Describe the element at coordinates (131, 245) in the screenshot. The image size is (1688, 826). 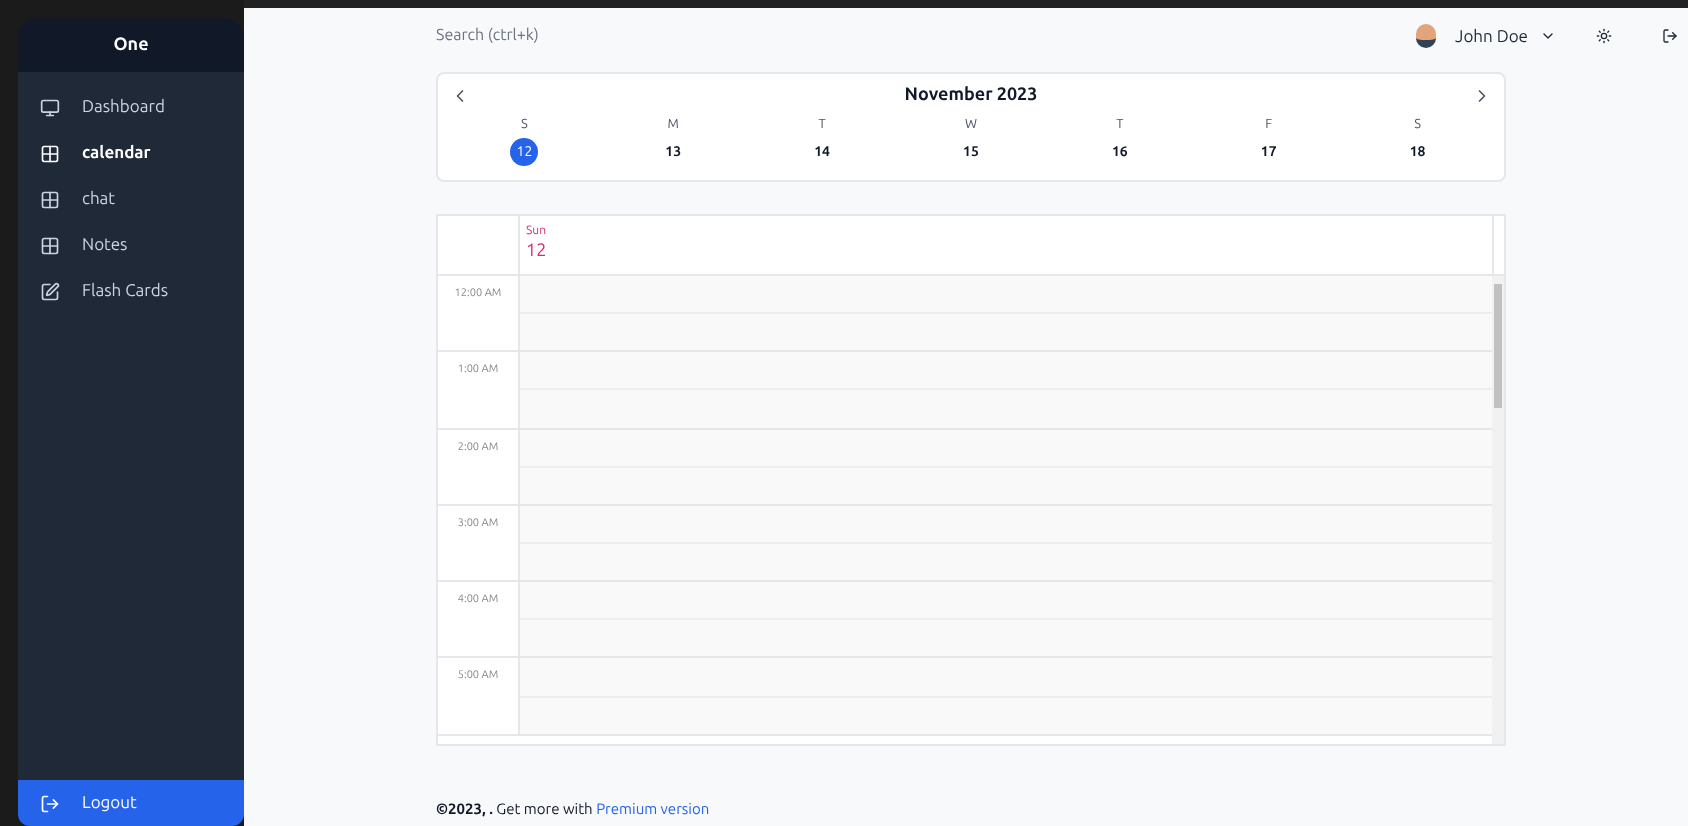
I see `nav-item: Notes` at that location.